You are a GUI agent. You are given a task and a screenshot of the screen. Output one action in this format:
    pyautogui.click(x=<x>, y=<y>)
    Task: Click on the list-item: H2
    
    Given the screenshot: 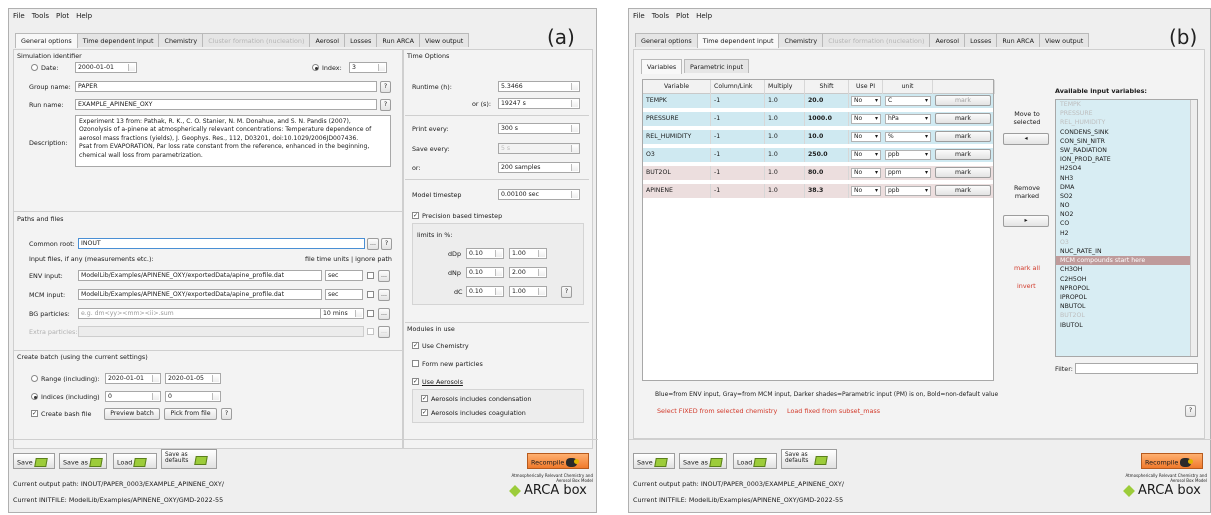 What is the action you would take?
    pyautogui.click(x=1126, y=233)
    